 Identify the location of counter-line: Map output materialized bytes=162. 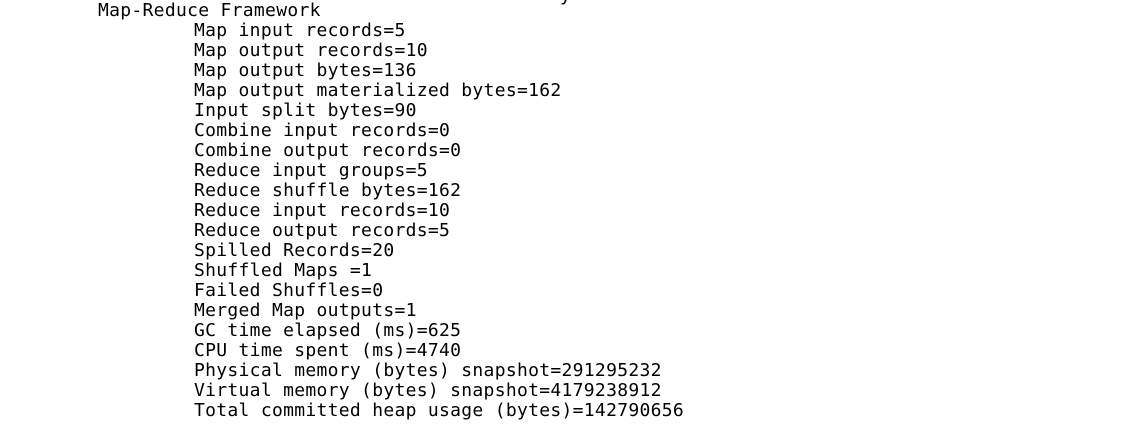
(378, 90).